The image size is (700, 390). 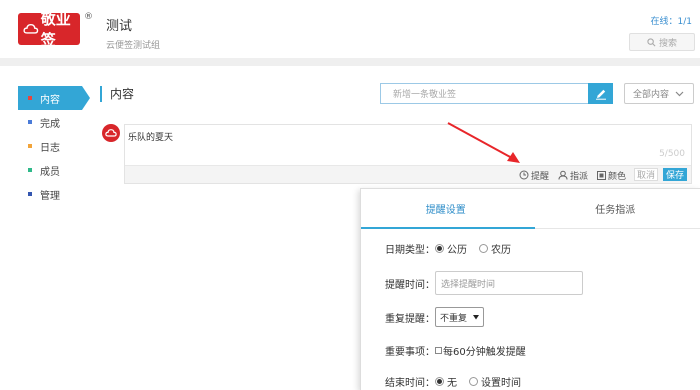 I want to click on section-title: 内容, so click(x=117, y=94).